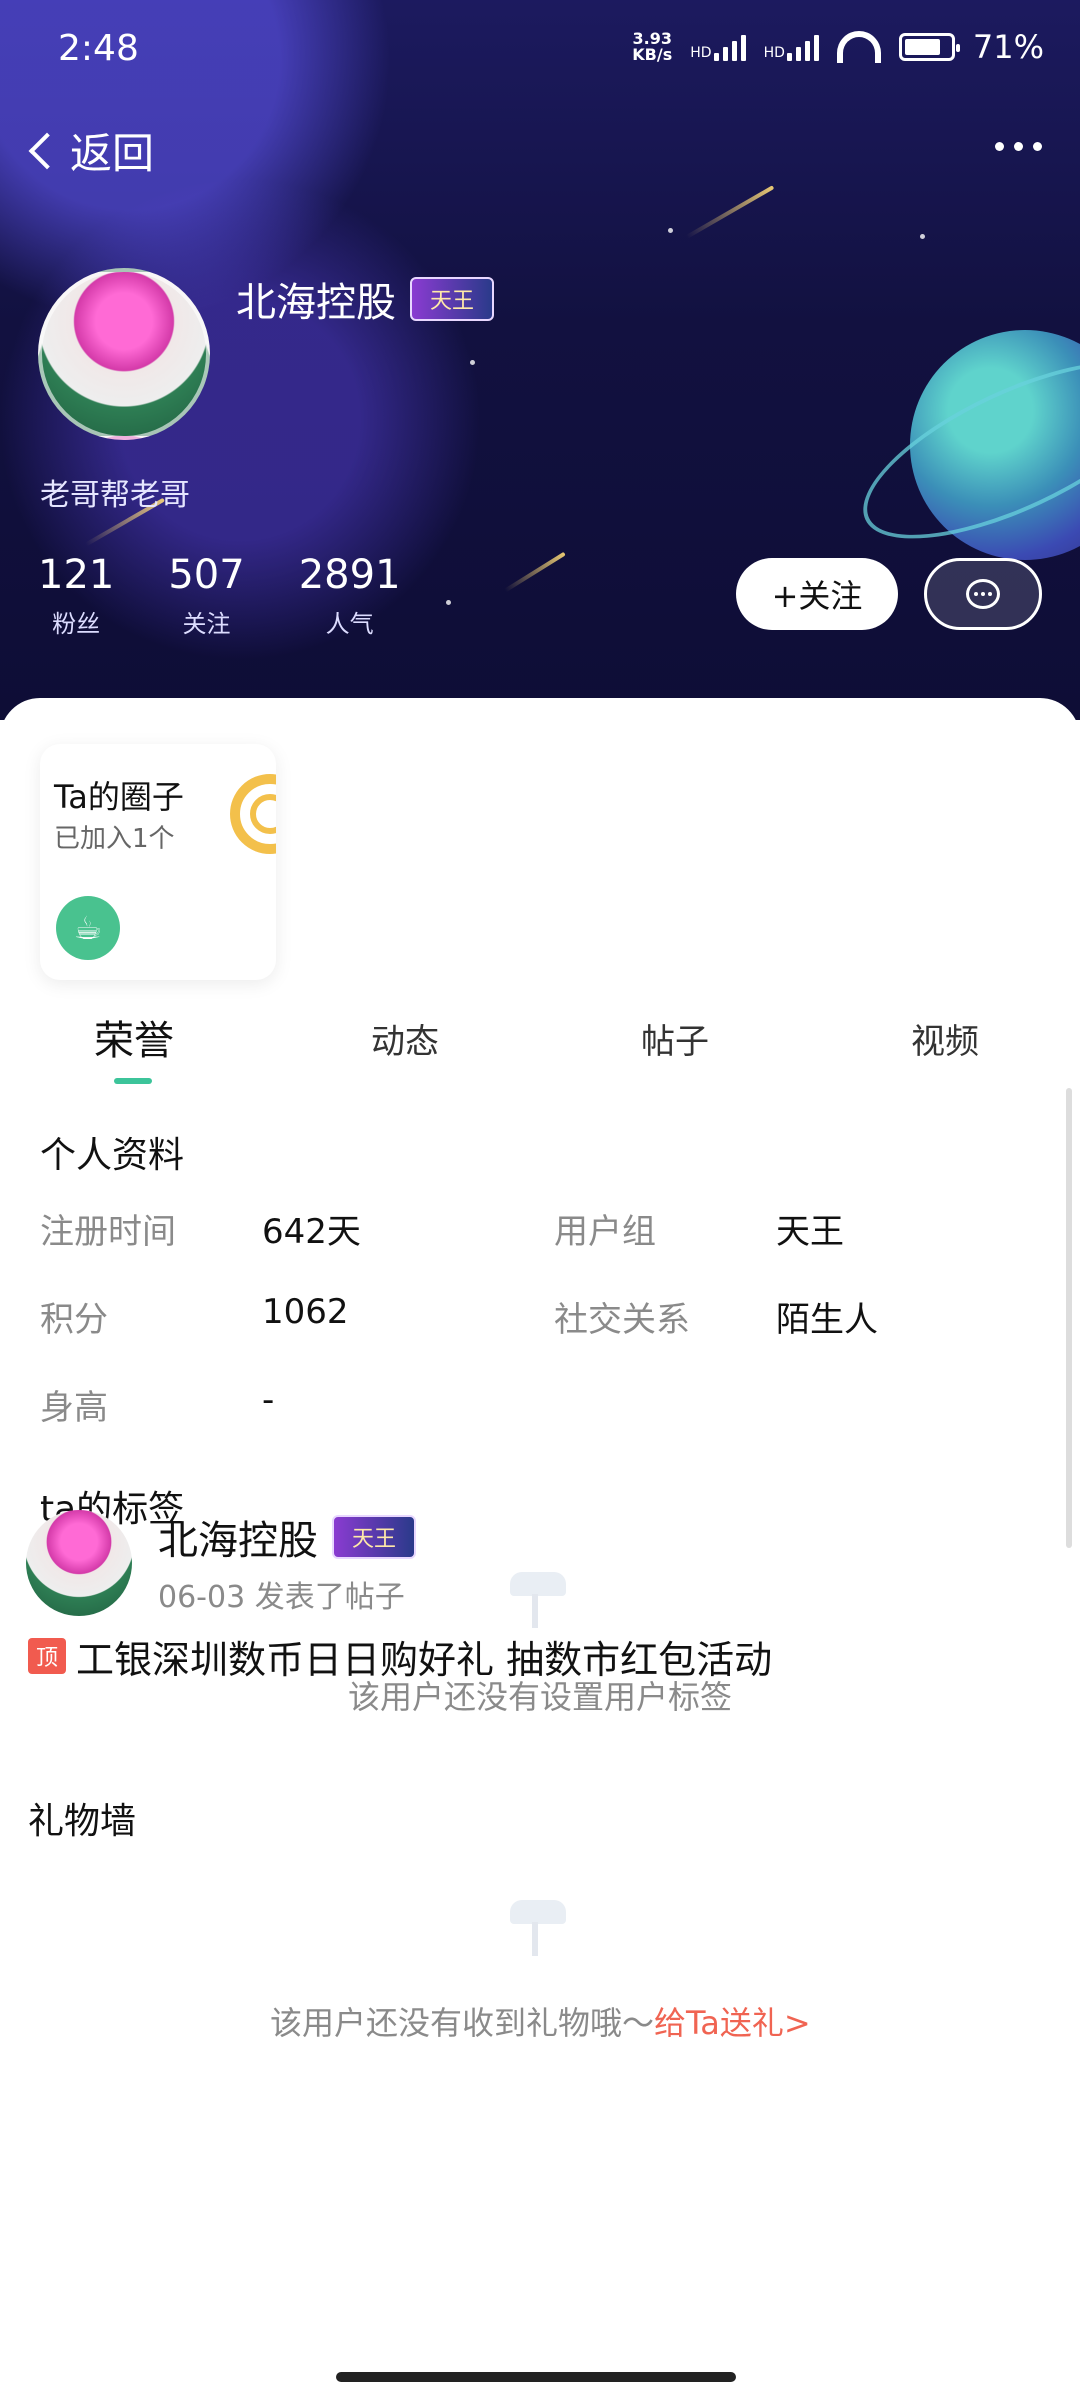  Describe the element at coordinates (82, 1821) in the screenshot. I see `gifts-section-title: 礼物墙` at that location.